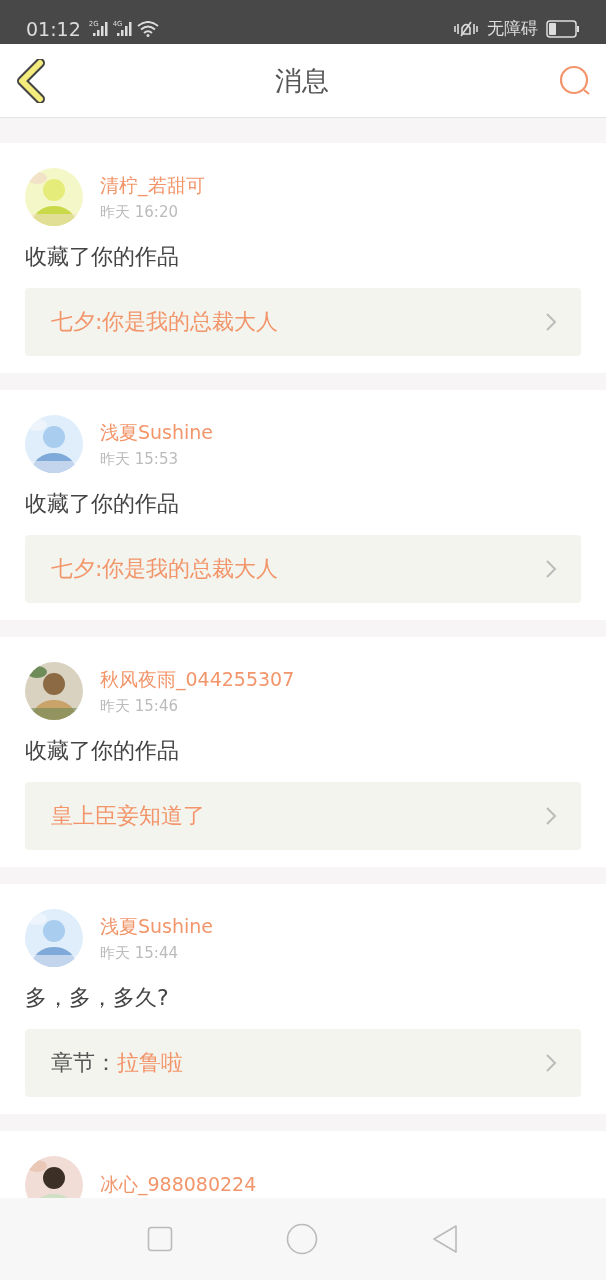 The width and height of the screenshot is (606, 1280). What do you see at coordinates (128, 816) in the screenshot?
I see `work-title: 皇上臣妾知道了` at bounding box center [128, 816].